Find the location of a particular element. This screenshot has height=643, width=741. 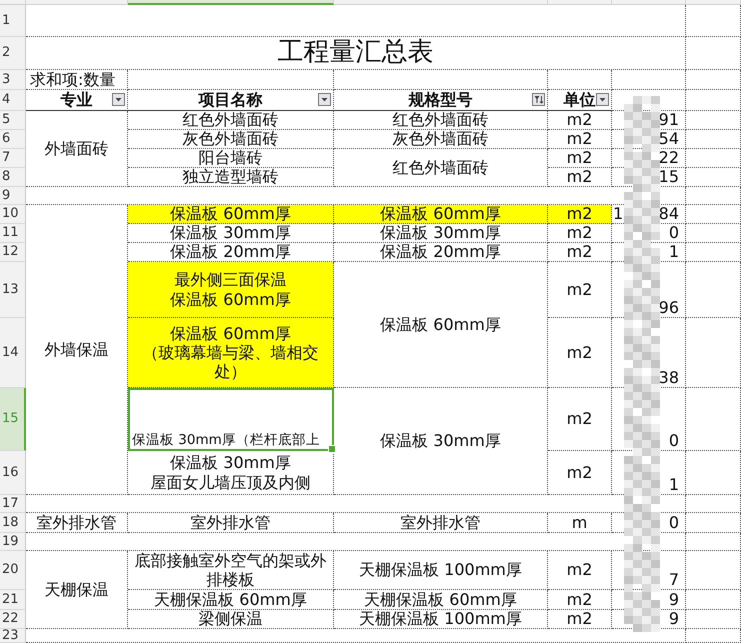

row-number: 20 is located at coordinates (13, 570).